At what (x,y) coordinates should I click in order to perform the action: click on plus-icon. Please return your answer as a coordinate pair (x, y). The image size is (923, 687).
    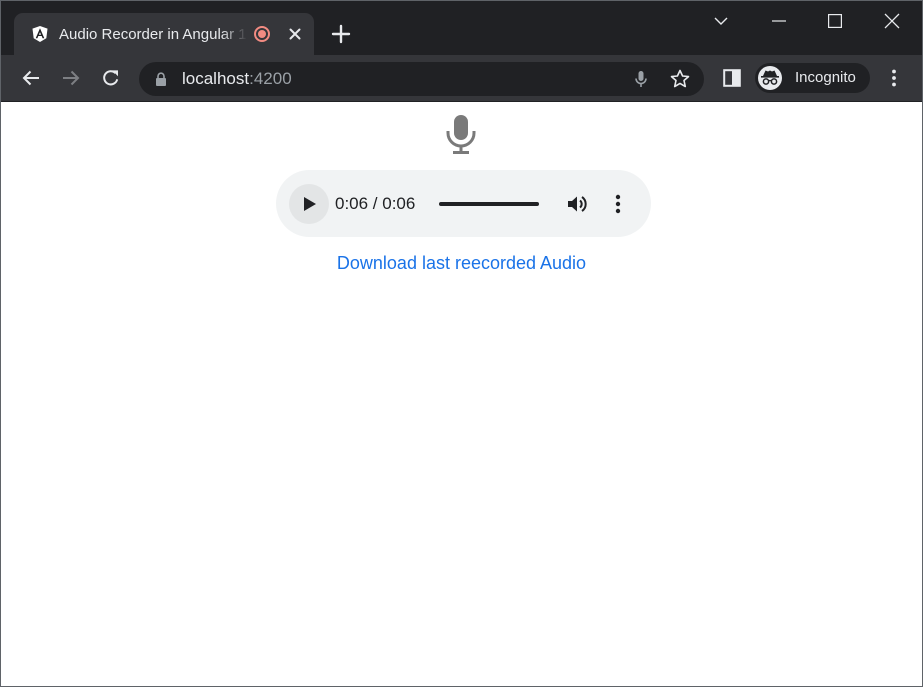
    Looking at the image, I should click on (341, 34).